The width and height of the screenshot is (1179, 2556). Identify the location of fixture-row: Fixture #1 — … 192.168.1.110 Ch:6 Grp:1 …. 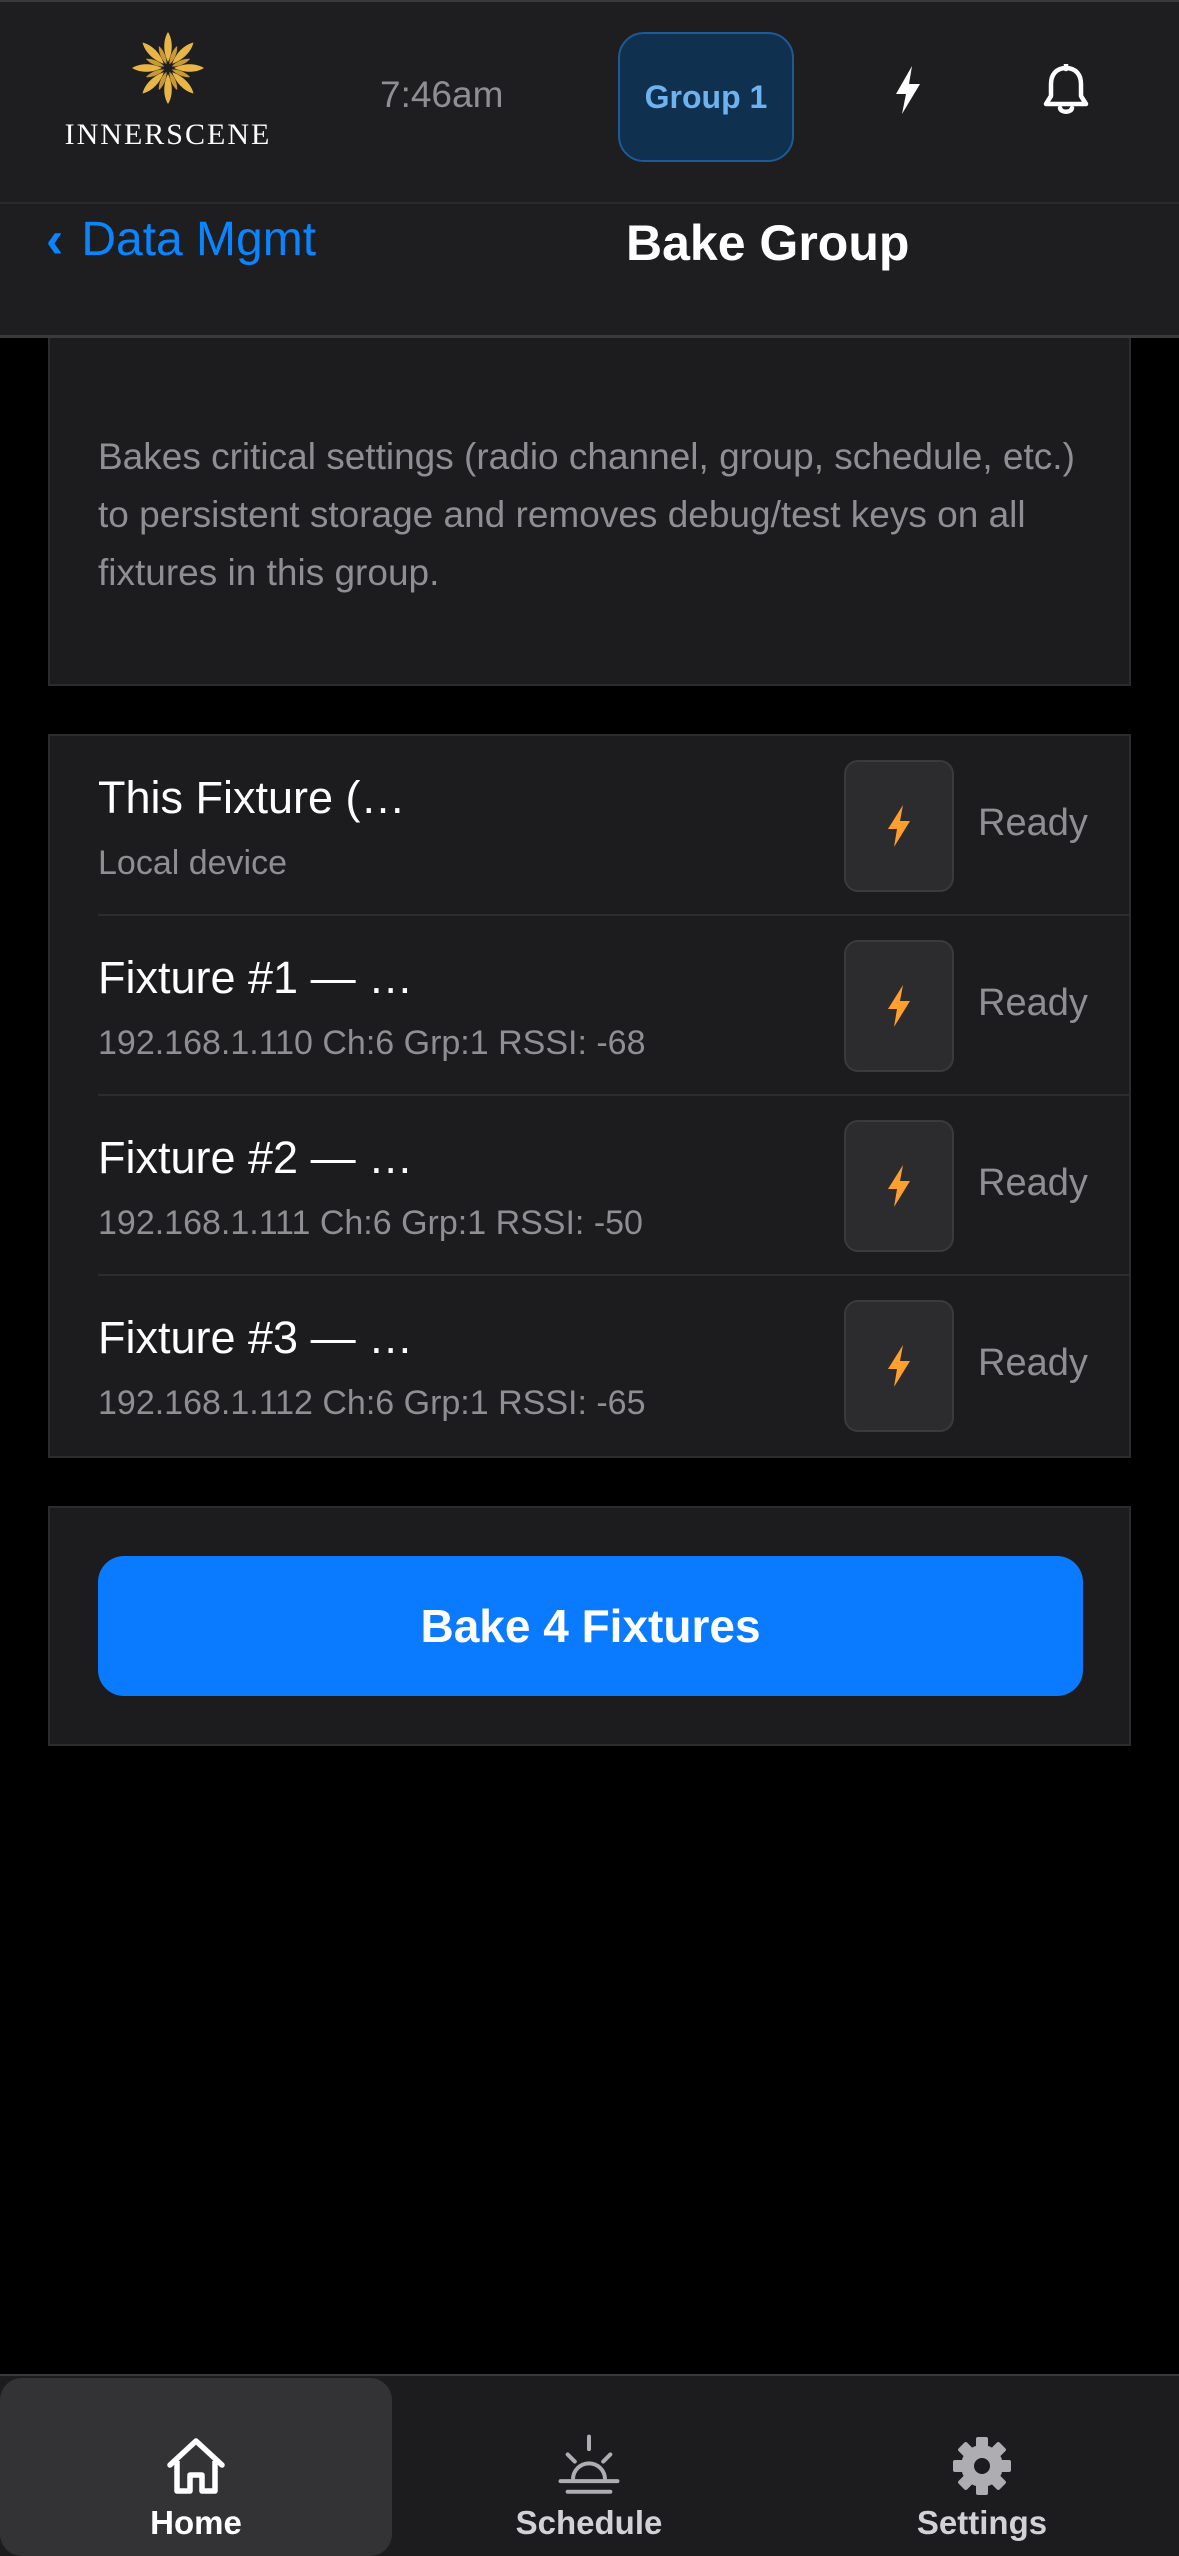
(589, 1006).